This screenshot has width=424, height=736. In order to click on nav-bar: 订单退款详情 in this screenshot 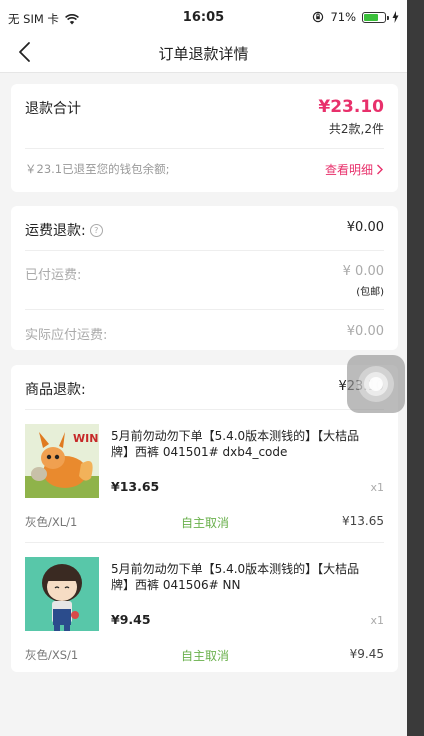, I will do `click(203, 53)`.